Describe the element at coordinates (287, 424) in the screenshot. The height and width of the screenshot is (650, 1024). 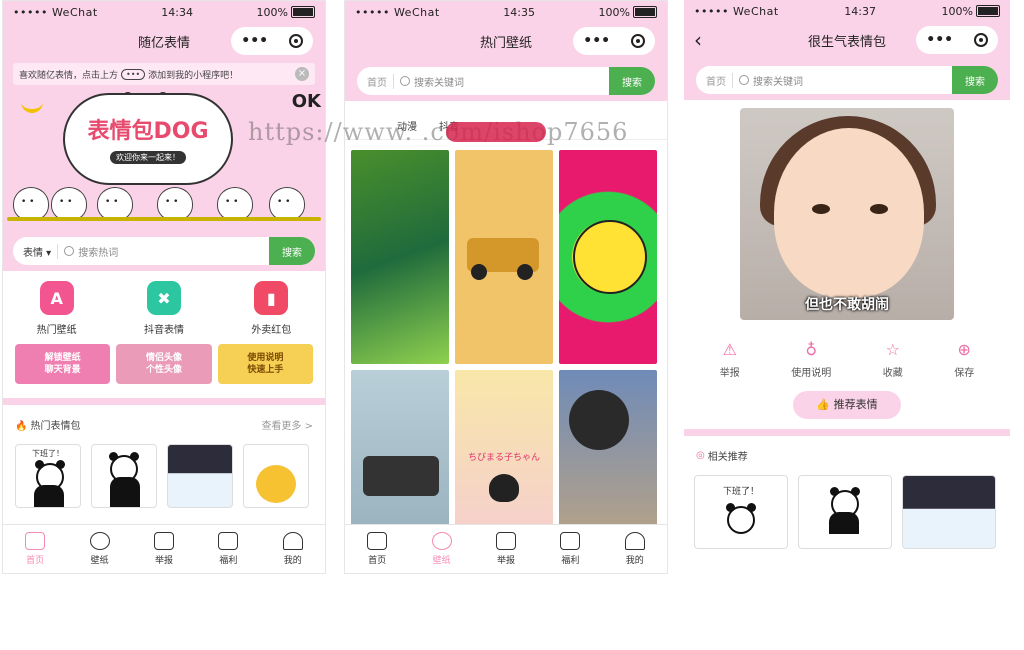
I see `view-more-link: 查看更多 >` at that location.